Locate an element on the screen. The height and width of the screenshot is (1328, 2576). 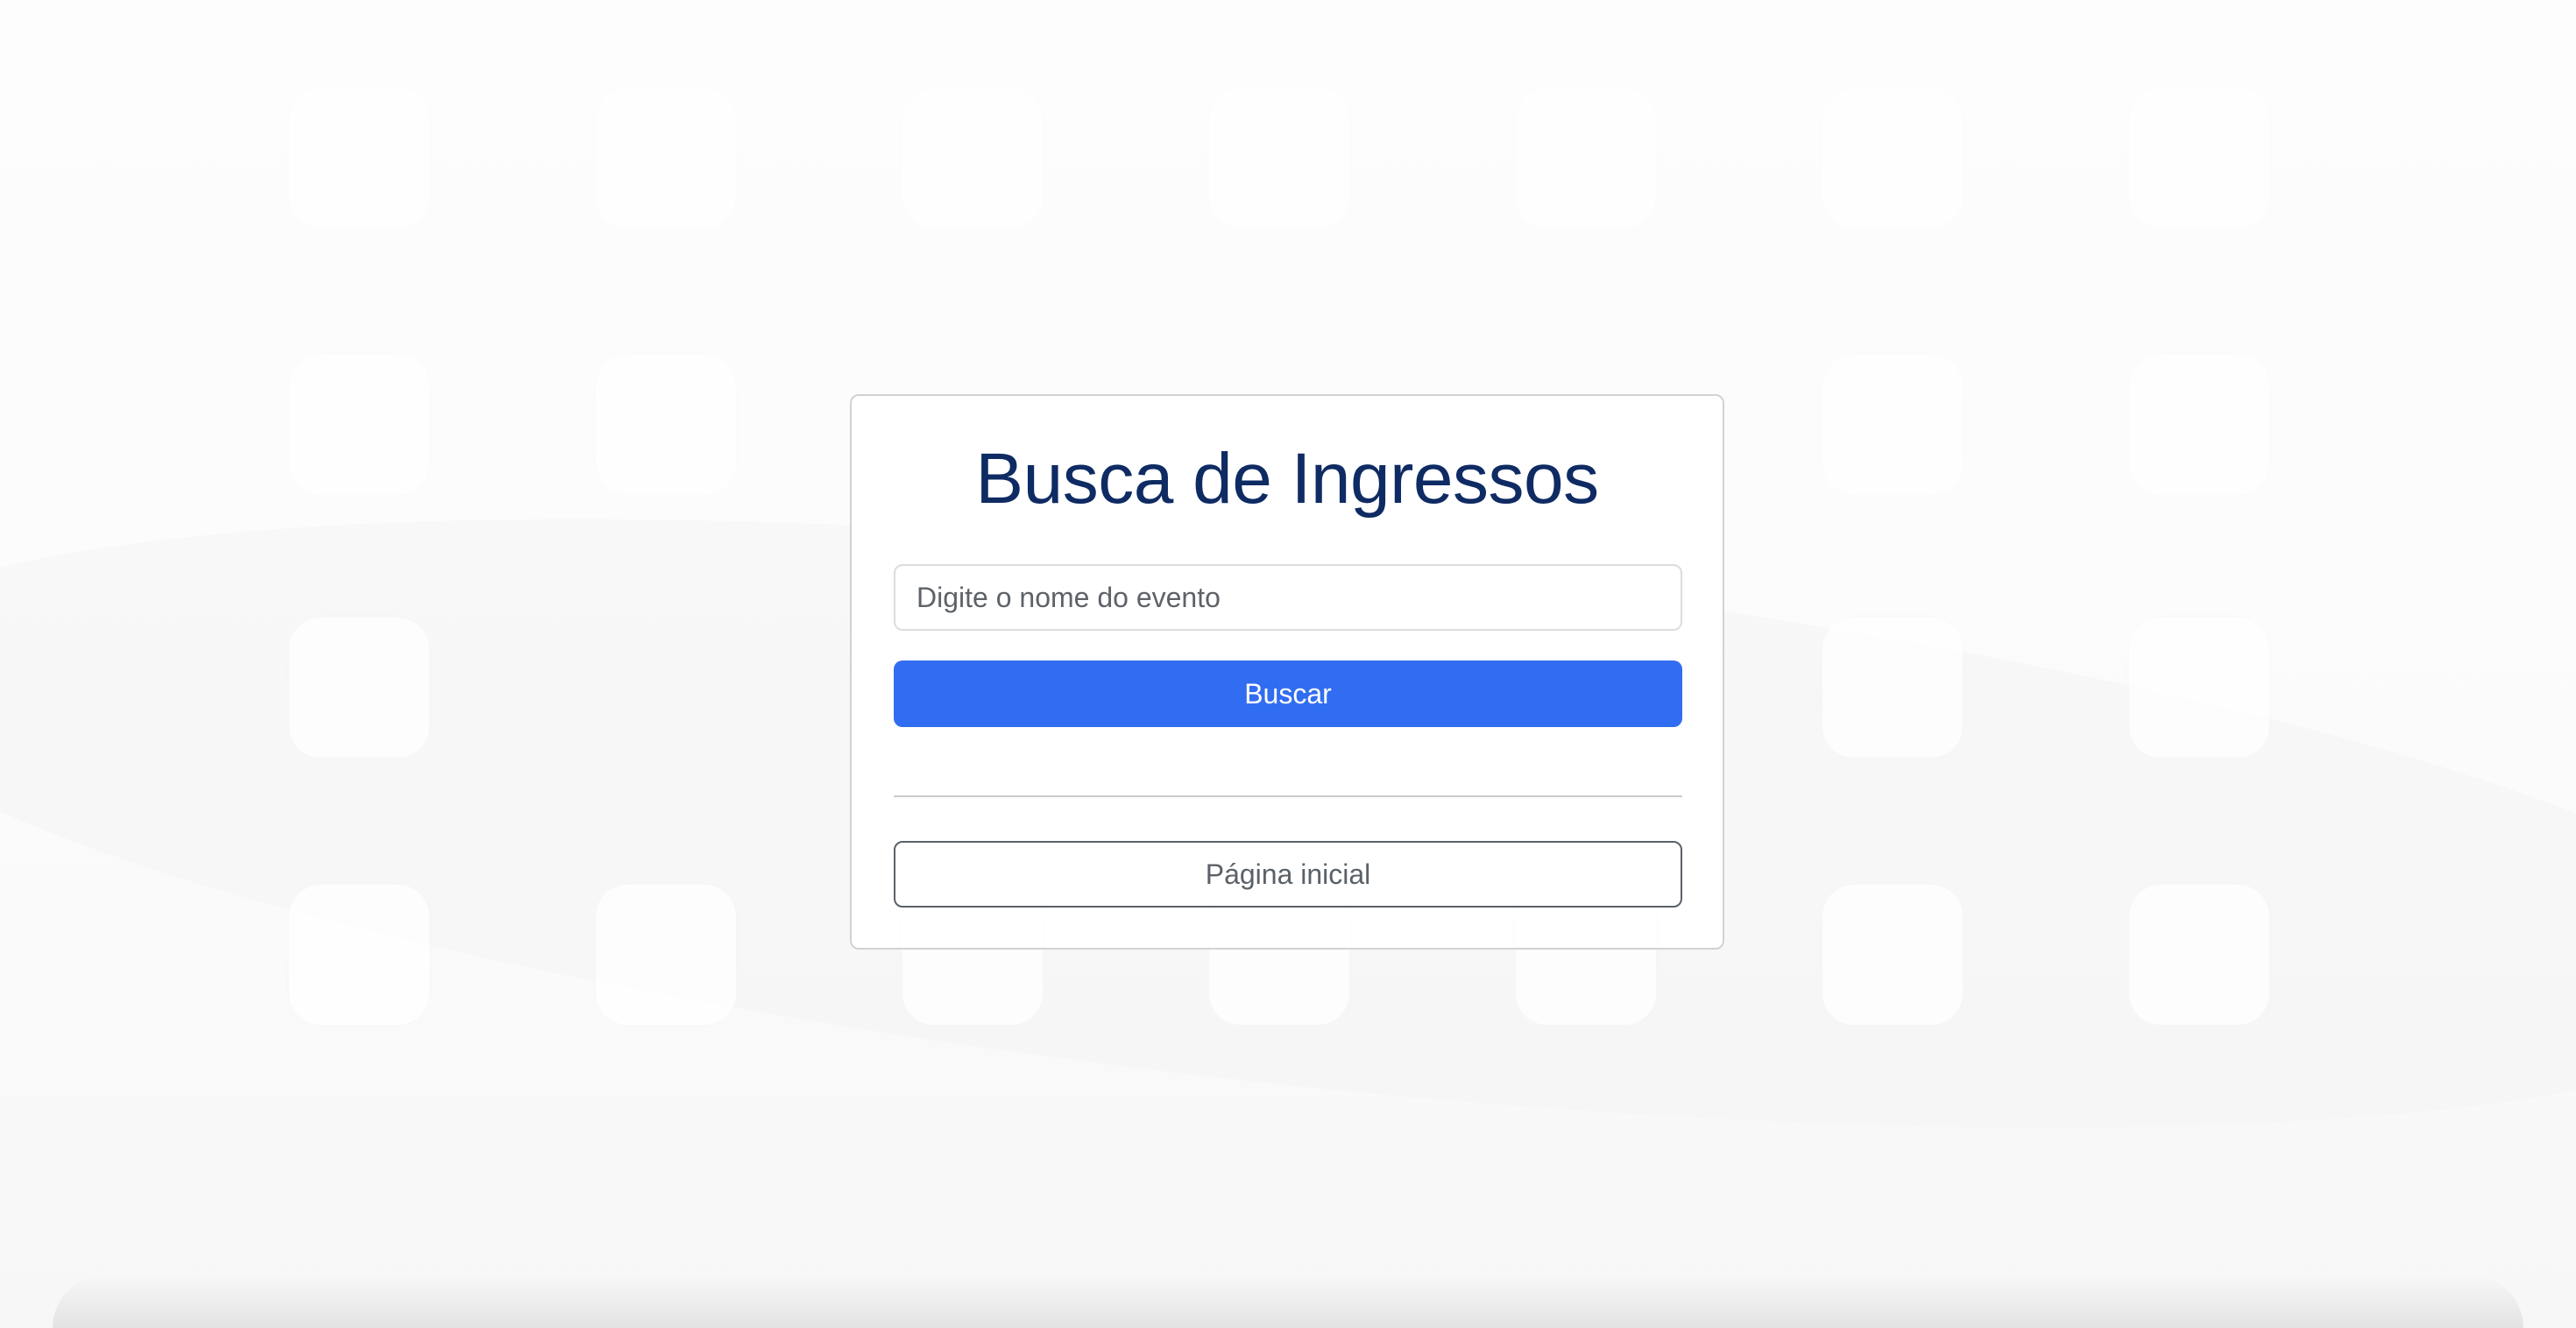
dock-shadow is located at coordinates (1288, 1301).